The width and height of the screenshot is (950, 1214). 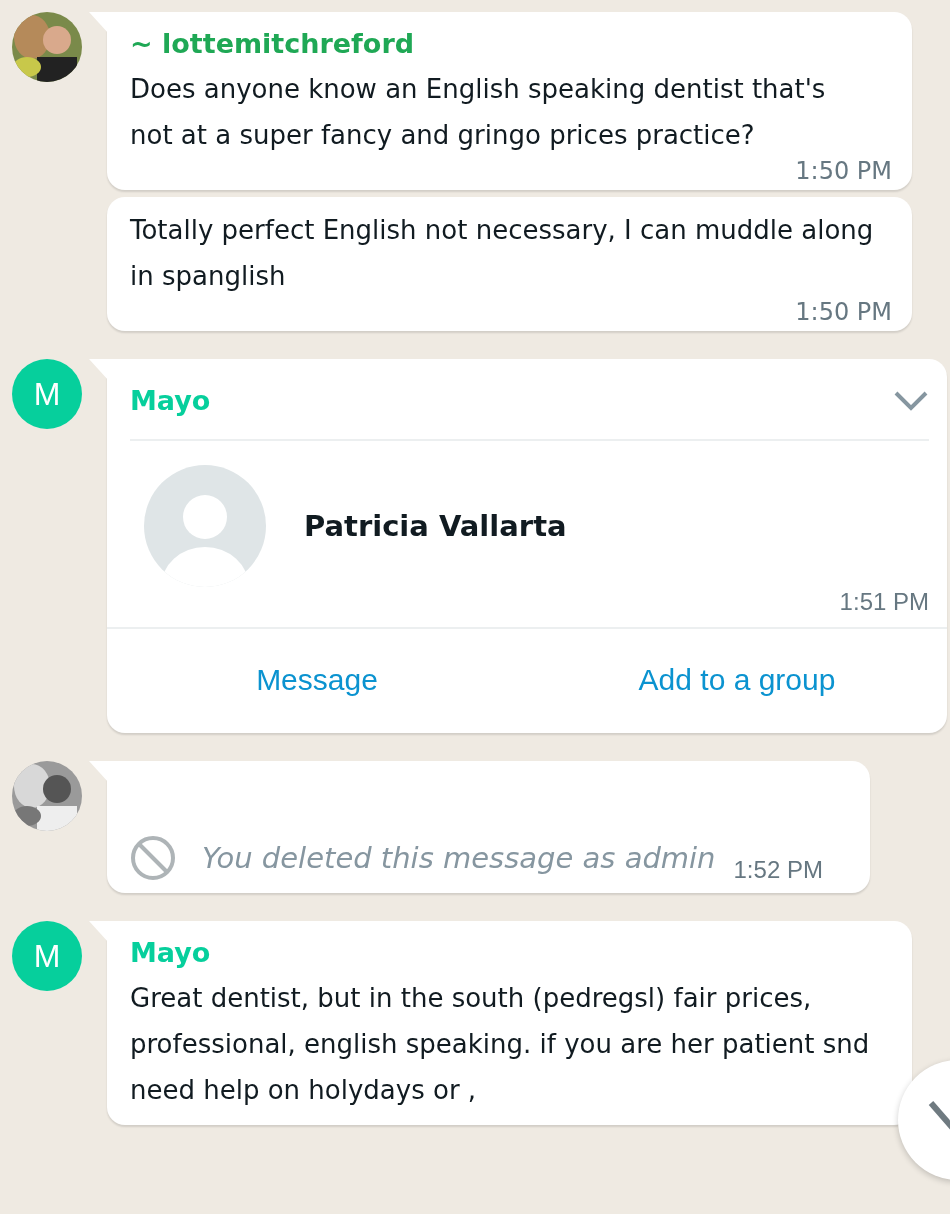 What do you see at coordinates (435, 526) in the screenshot?
I see `contact-name: Patricia Vallarta` at bounding box center [435, 526].